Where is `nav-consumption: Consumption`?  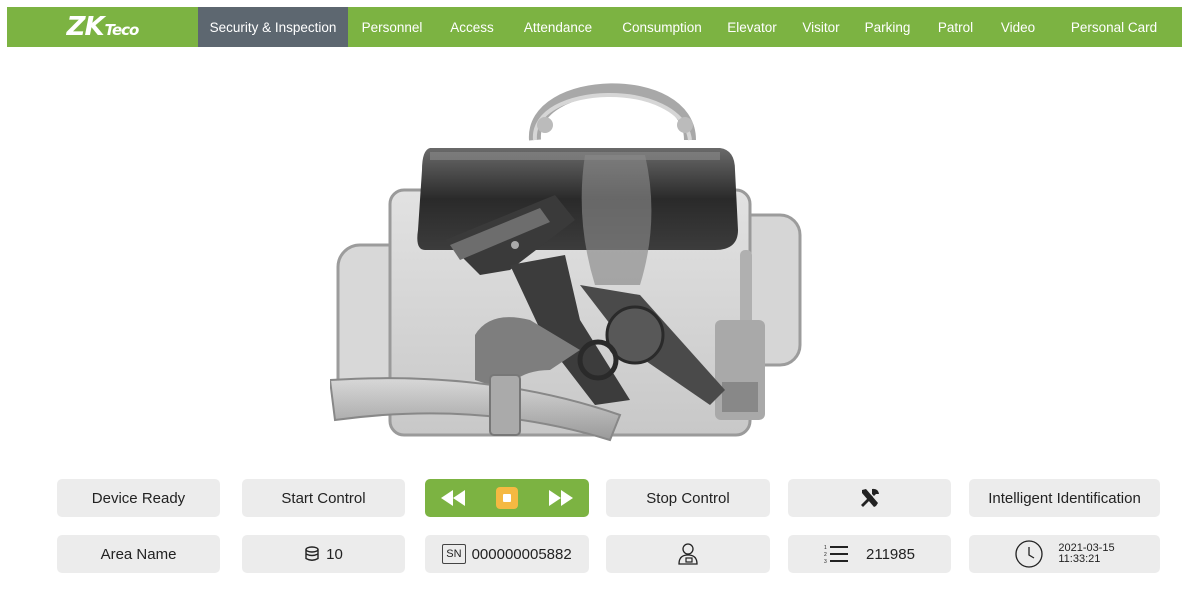 nav-consumption: Consumption is located at coordinates (662, 27).